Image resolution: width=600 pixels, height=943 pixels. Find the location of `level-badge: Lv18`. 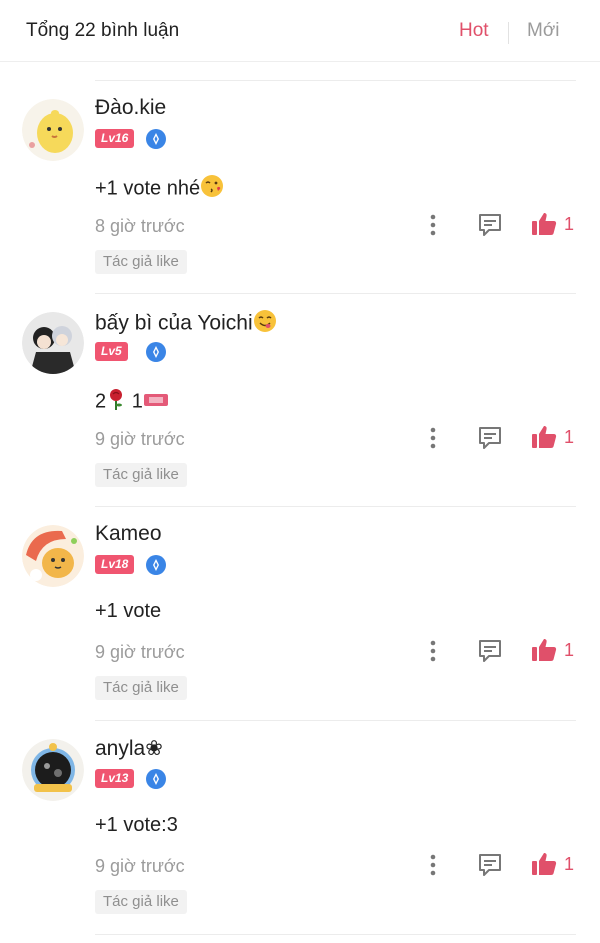

level-badge: Lv18 is located at coordinates (115, 564).